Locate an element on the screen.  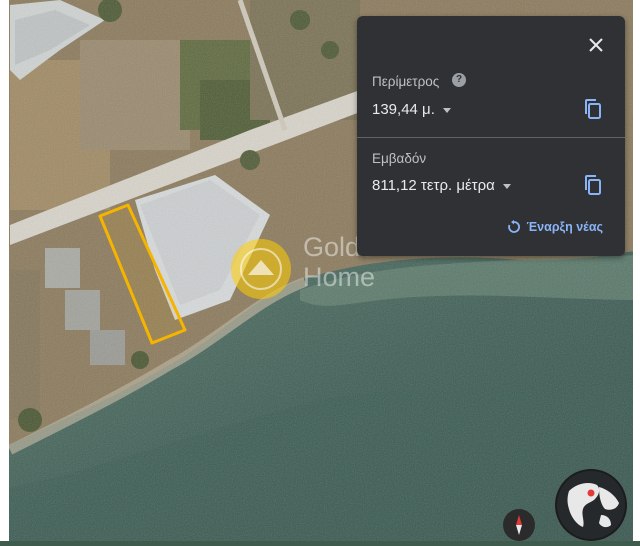
area-unit-select: 811,12 τετρ. μέτρα is located at coordinates (441, 185).